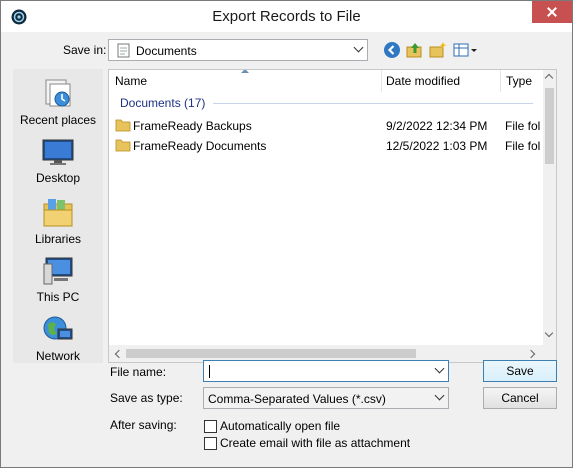 This screenshot has width=573, height=468. I want to click on recent-places-icon, so click(58, 93).